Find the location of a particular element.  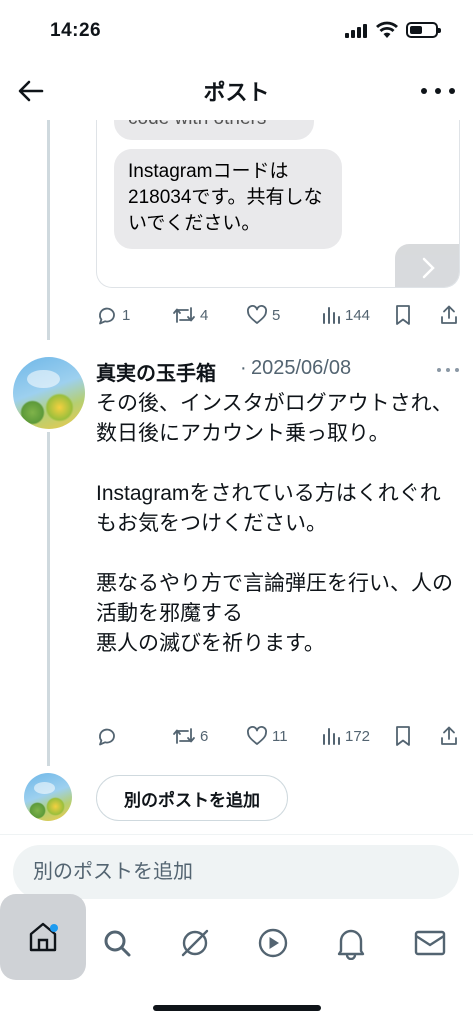

mail-icon is located at coordinates (430, 943).